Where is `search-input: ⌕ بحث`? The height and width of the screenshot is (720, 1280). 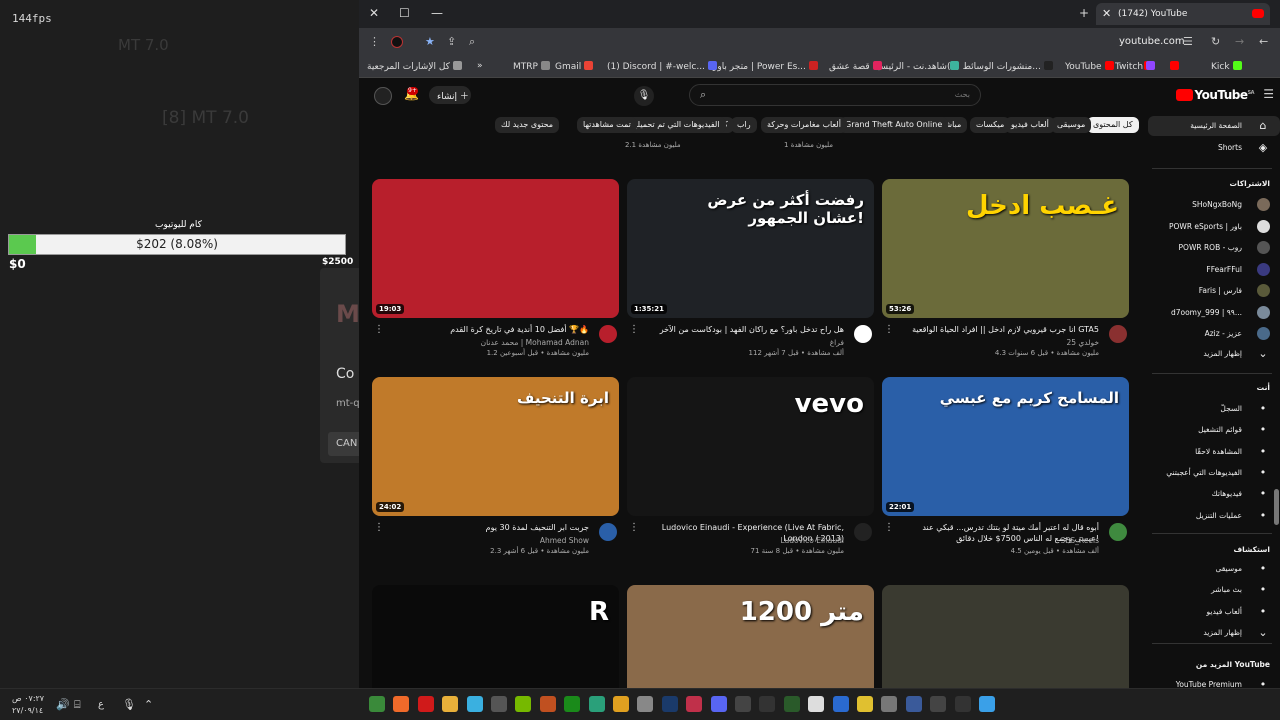
search-input: ⌕ بحث is located at coordinates (835, 95).